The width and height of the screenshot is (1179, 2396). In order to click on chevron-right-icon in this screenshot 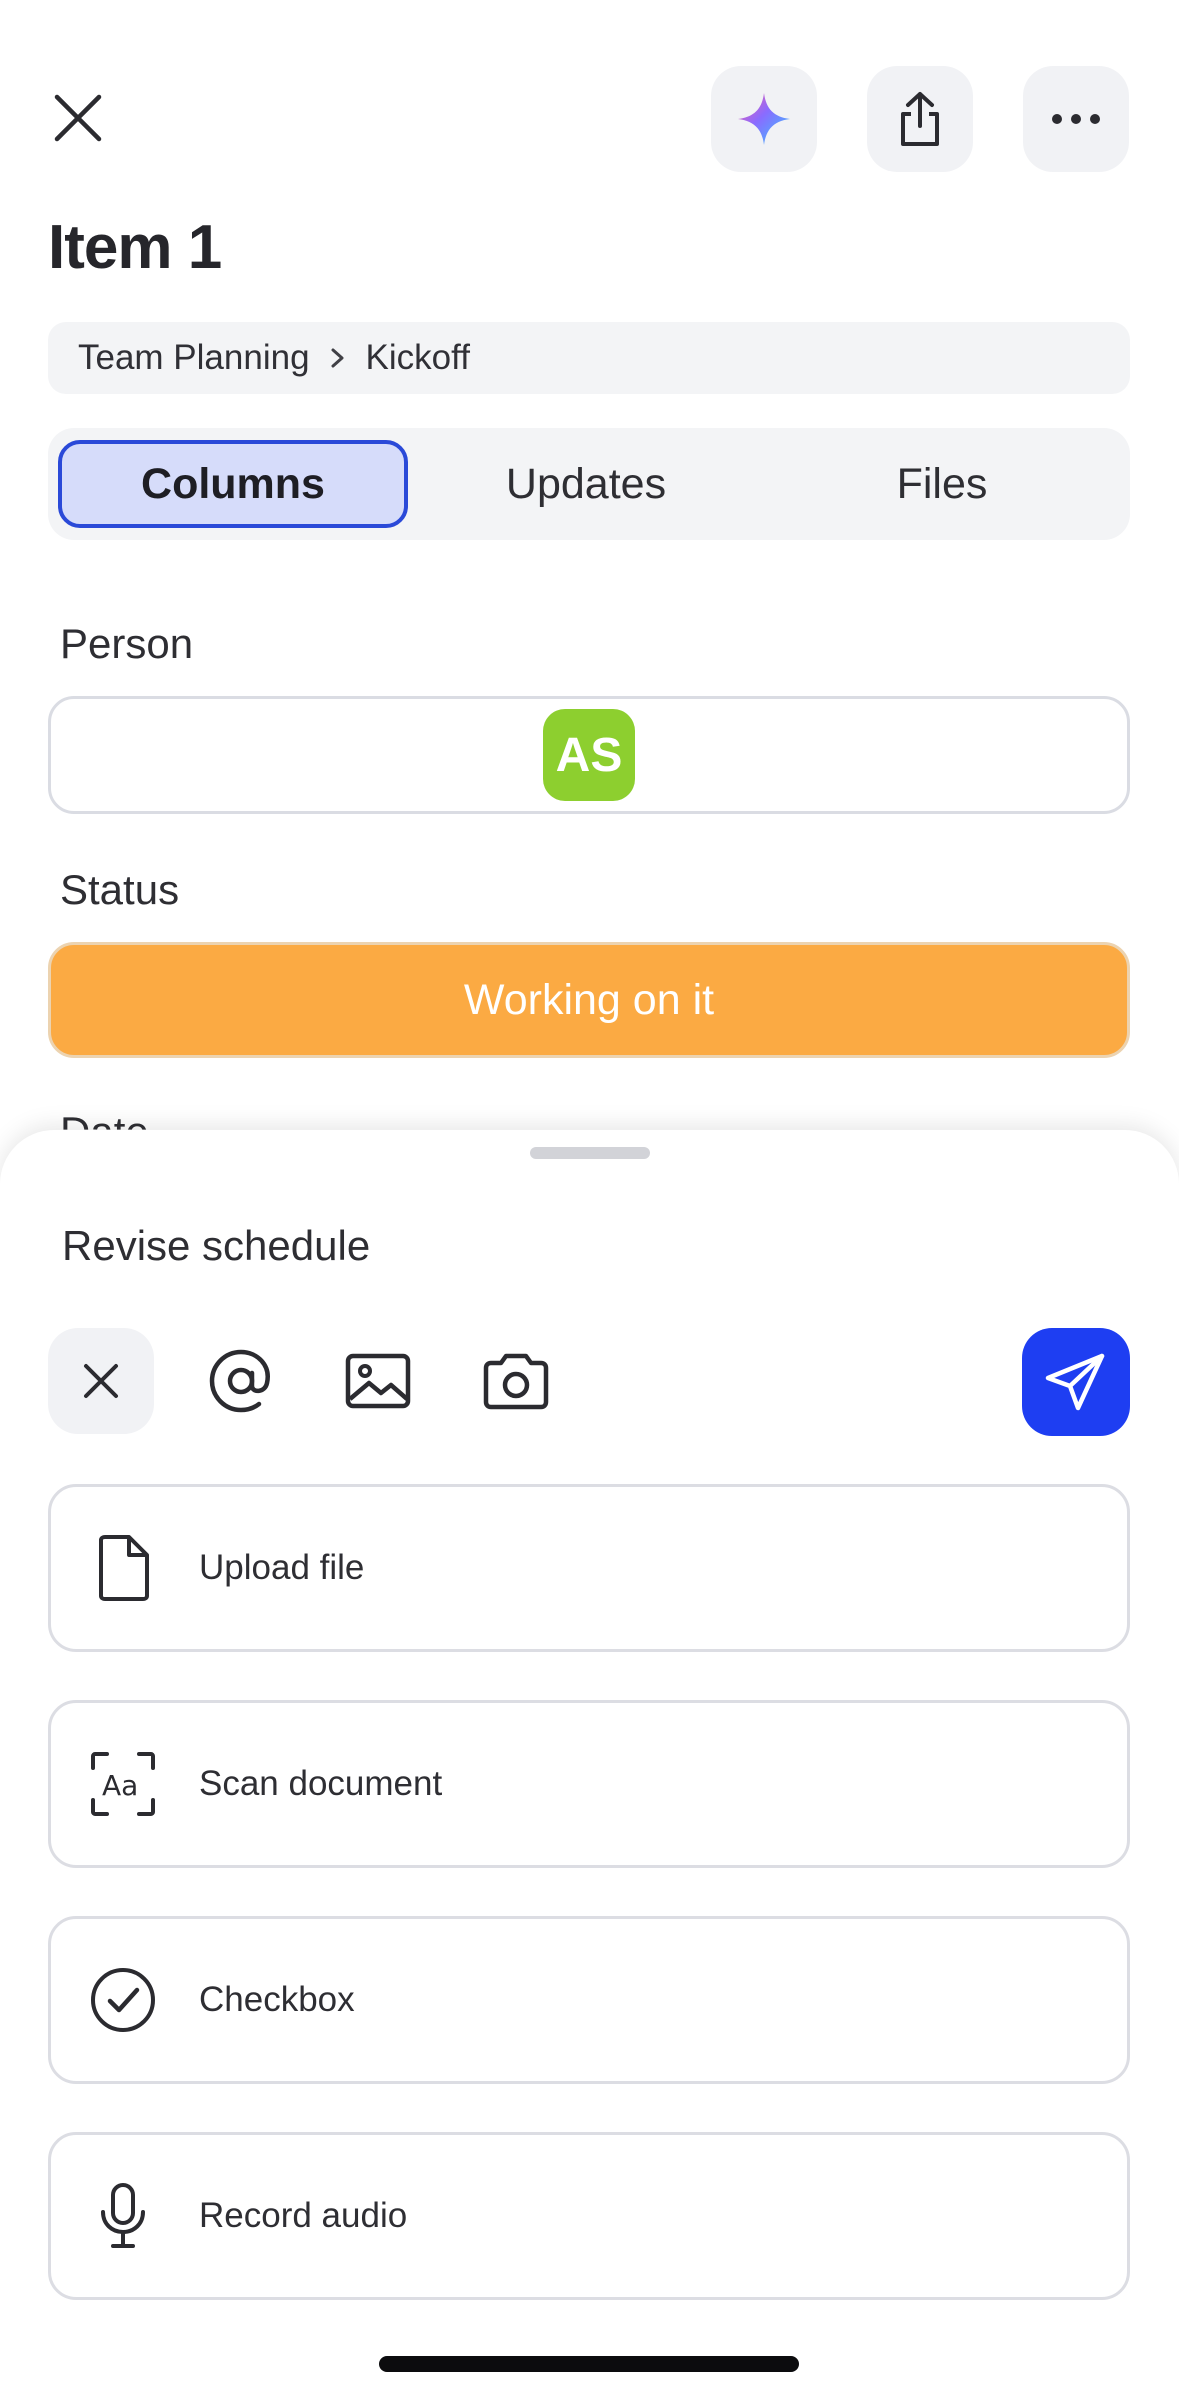, I will do `click(338, 358)`.